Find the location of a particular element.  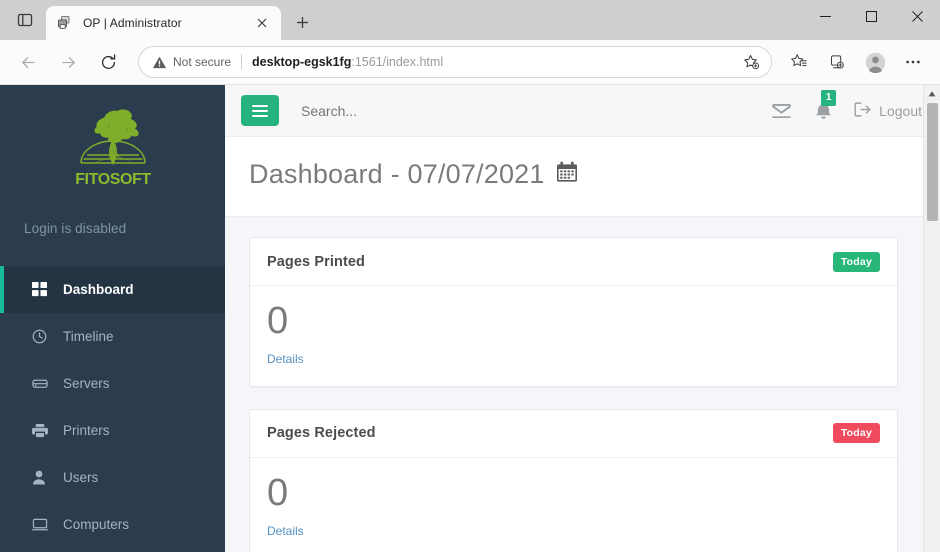

sidebar-item-timeline: Timeline is located at coordinates (112, 336).